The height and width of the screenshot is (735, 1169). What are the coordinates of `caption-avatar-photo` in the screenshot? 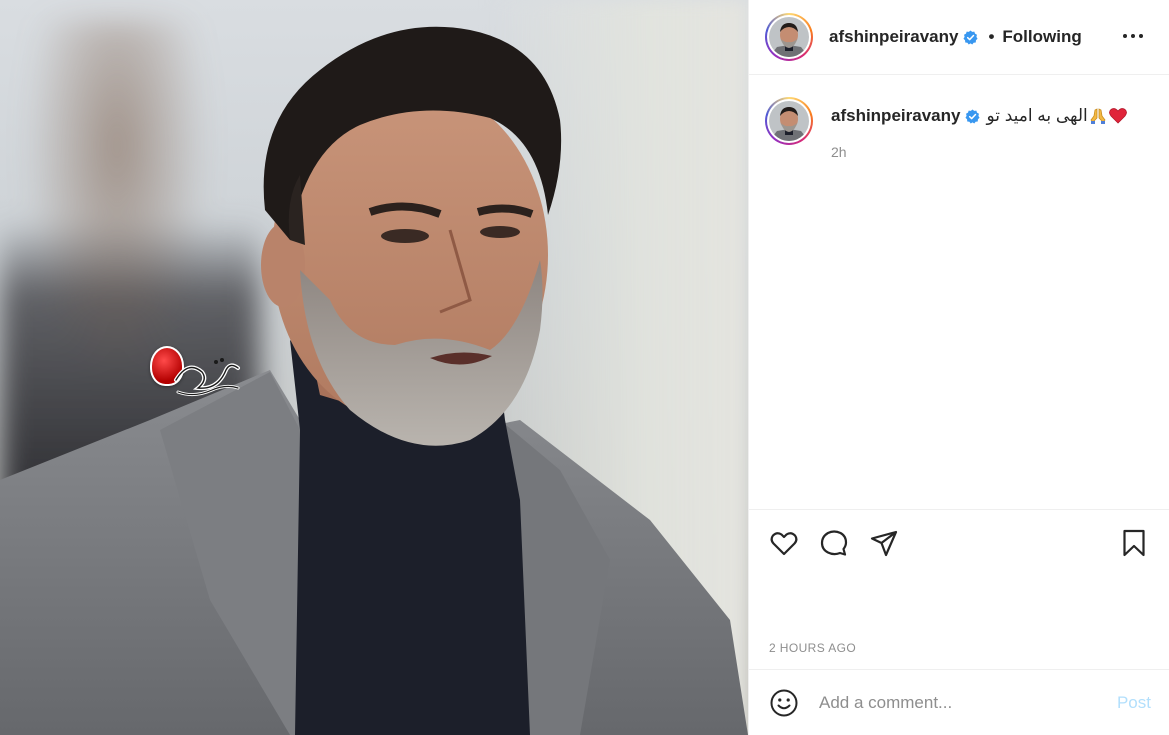 It's located at (789, 121).